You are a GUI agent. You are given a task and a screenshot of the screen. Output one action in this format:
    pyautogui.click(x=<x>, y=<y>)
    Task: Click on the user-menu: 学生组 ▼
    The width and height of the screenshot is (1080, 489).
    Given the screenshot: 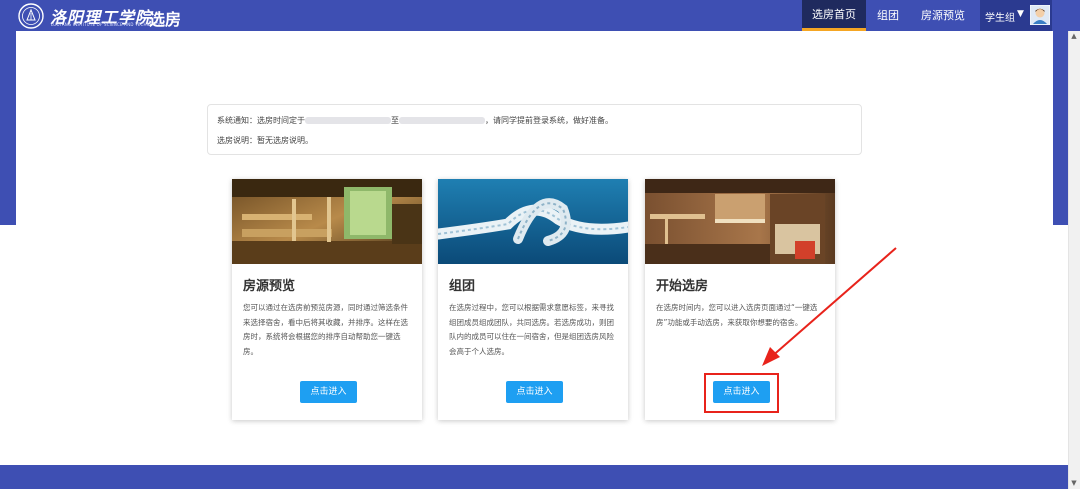 What is the action you would take?
    pyautogui.click(x=1016, y=15)
    